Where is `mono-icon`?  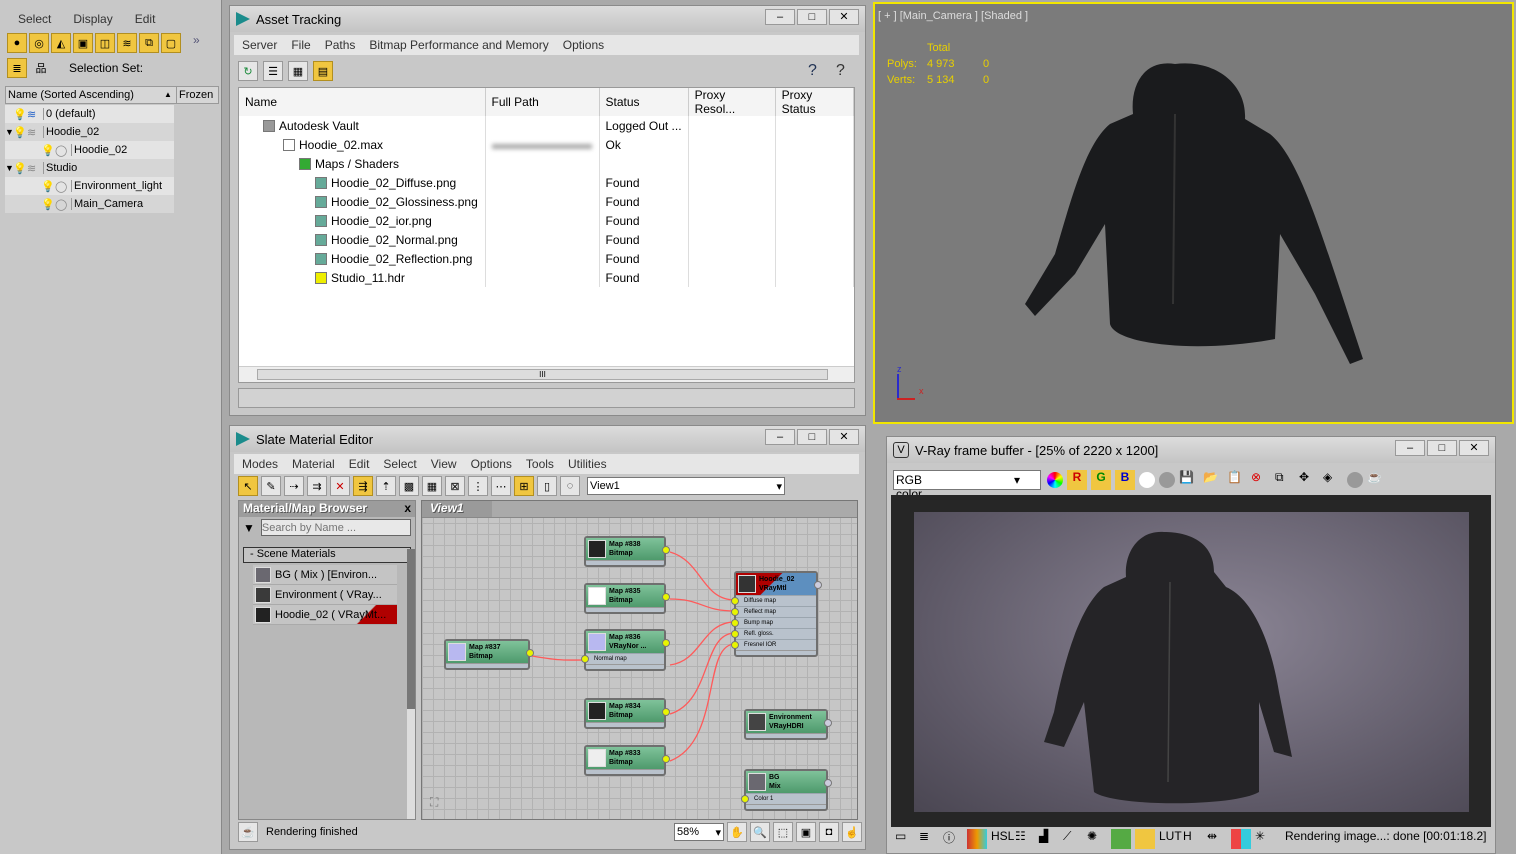 mono-icon is located at coordinates (1167, 480).